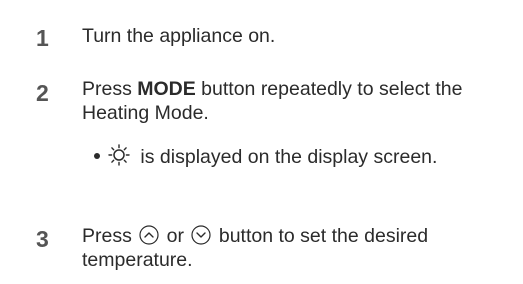 The image size is (523, 284). What do you see at coordinates (110, 89) in the screenshot?
I see `step-2-text-pre: Press` at bounding box center [110, 89].